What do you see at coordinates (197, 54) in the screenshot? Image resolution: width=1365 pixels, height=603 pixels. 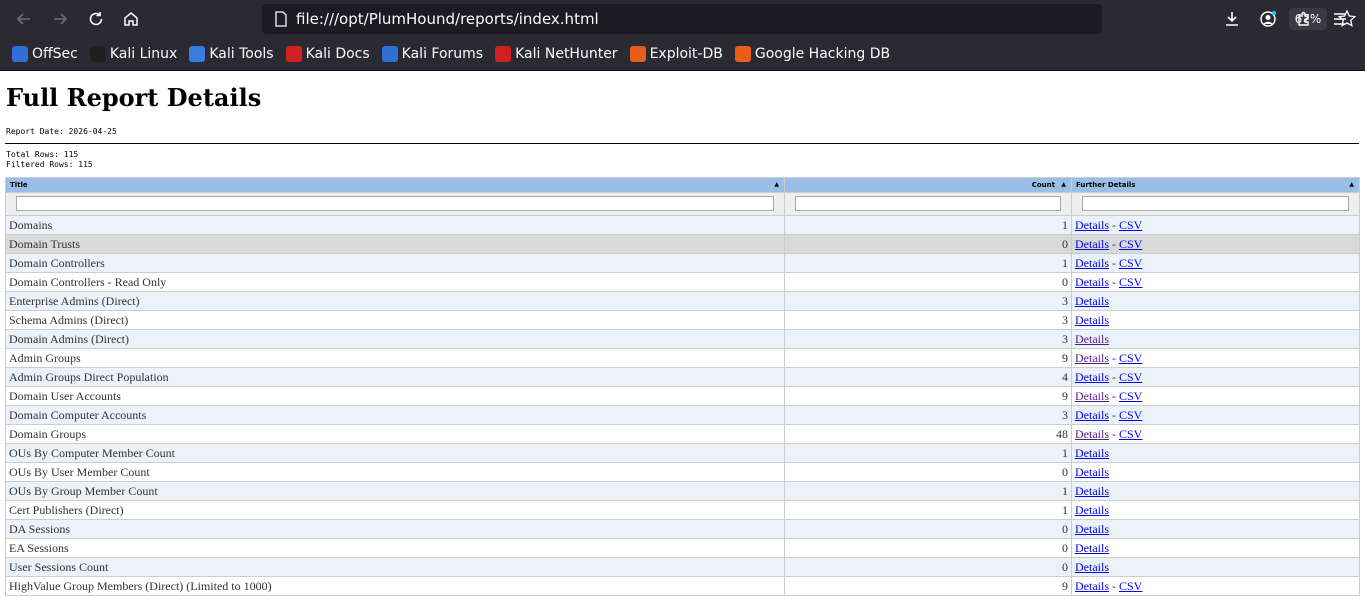 I see `kali-tools-icon` at bounding box center [197, 54].